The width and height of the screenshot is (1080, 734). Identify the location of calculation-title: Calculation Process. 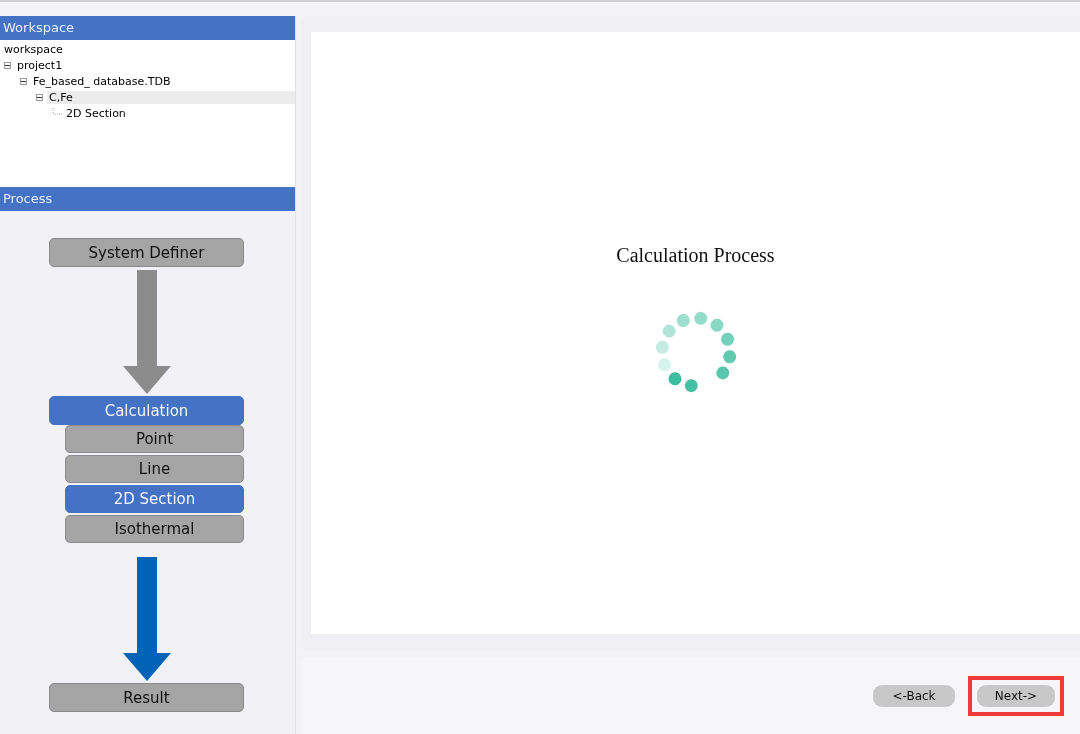
(695, 255).